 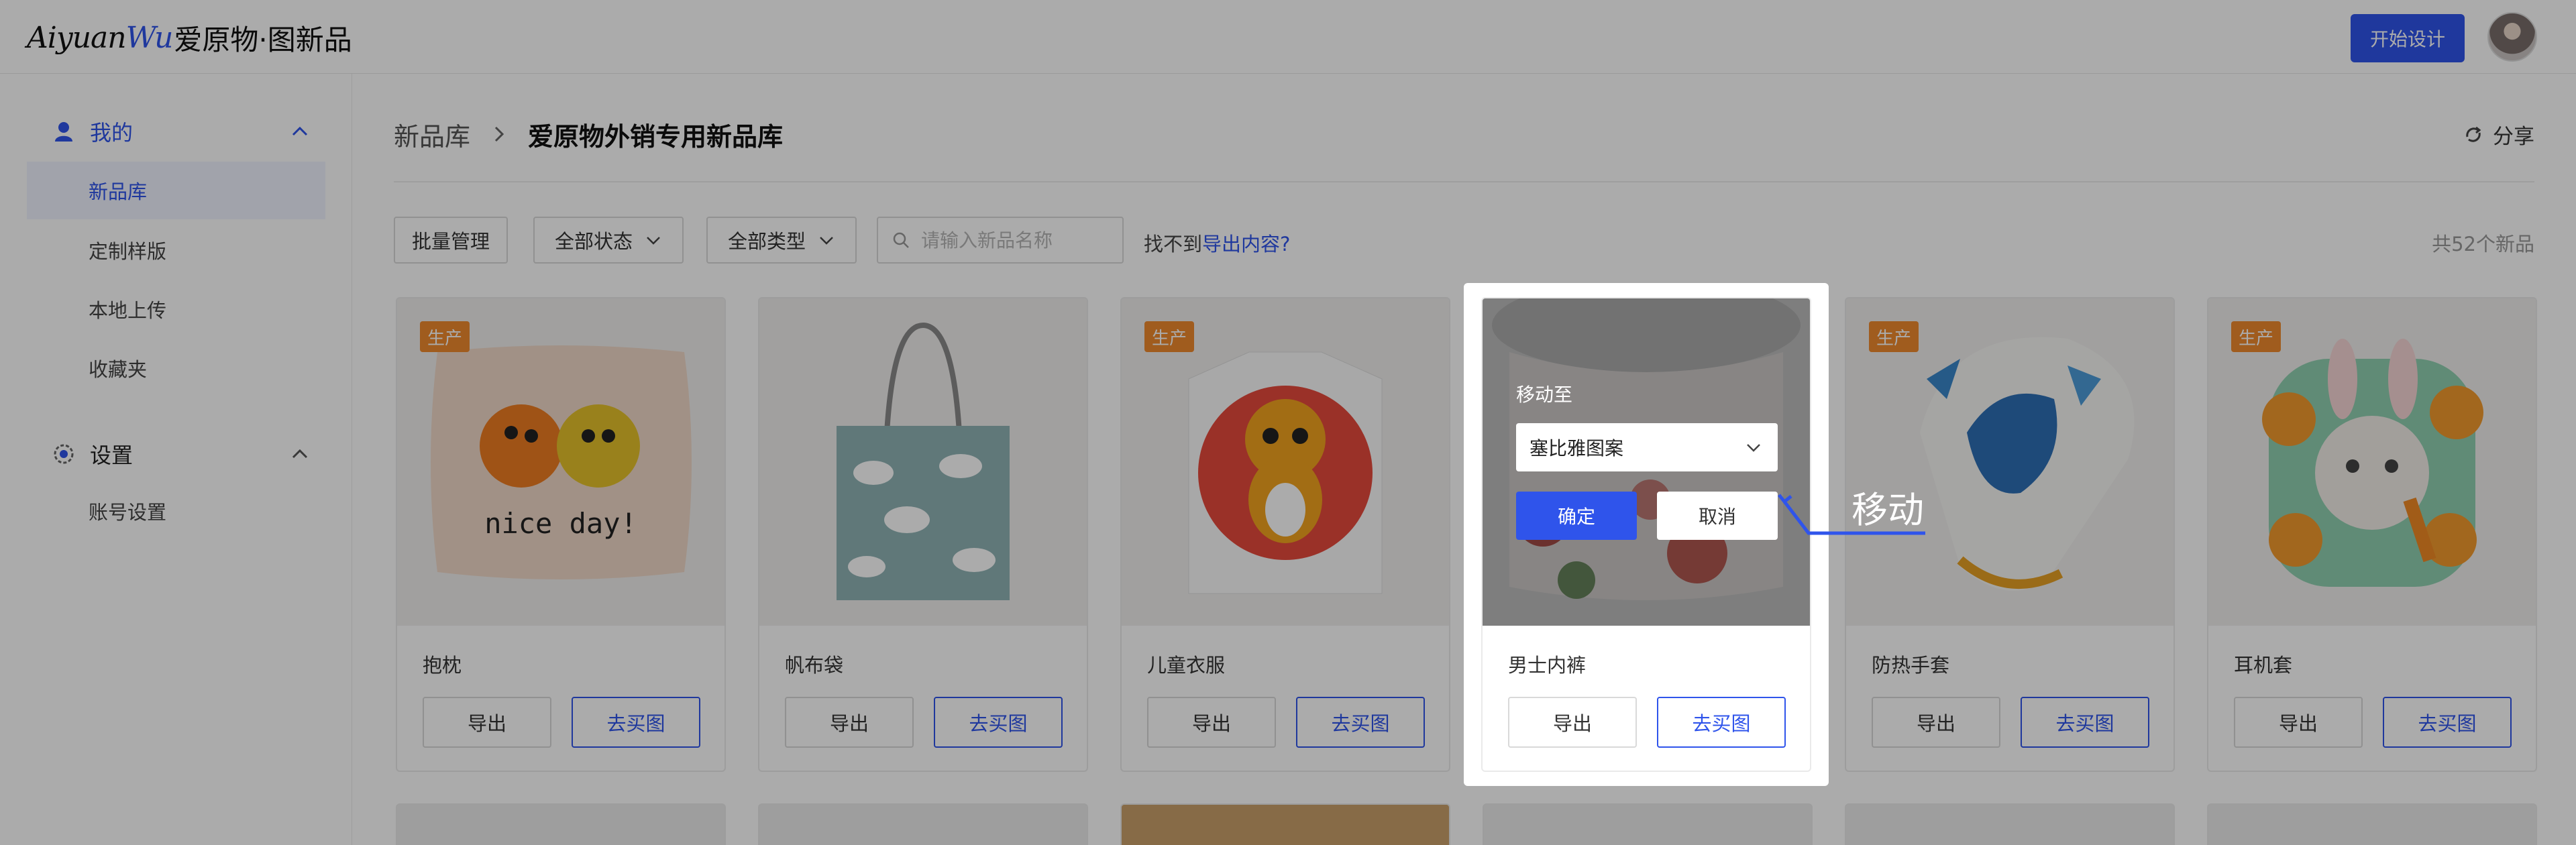 What do you see at coordinates (1547, 665) in the screenshot?
I see `product-name: 男士内裤` at bounding box center [1547, 665].